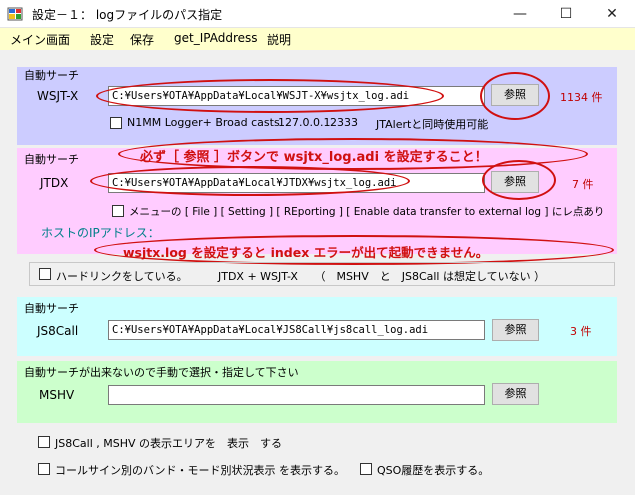 The height and width of the screenshot is (495, 635). Describe the element at coordinates (216, 38) in the screenshot. I see `menu-item-get-ip: get_IPAddress` at that location.